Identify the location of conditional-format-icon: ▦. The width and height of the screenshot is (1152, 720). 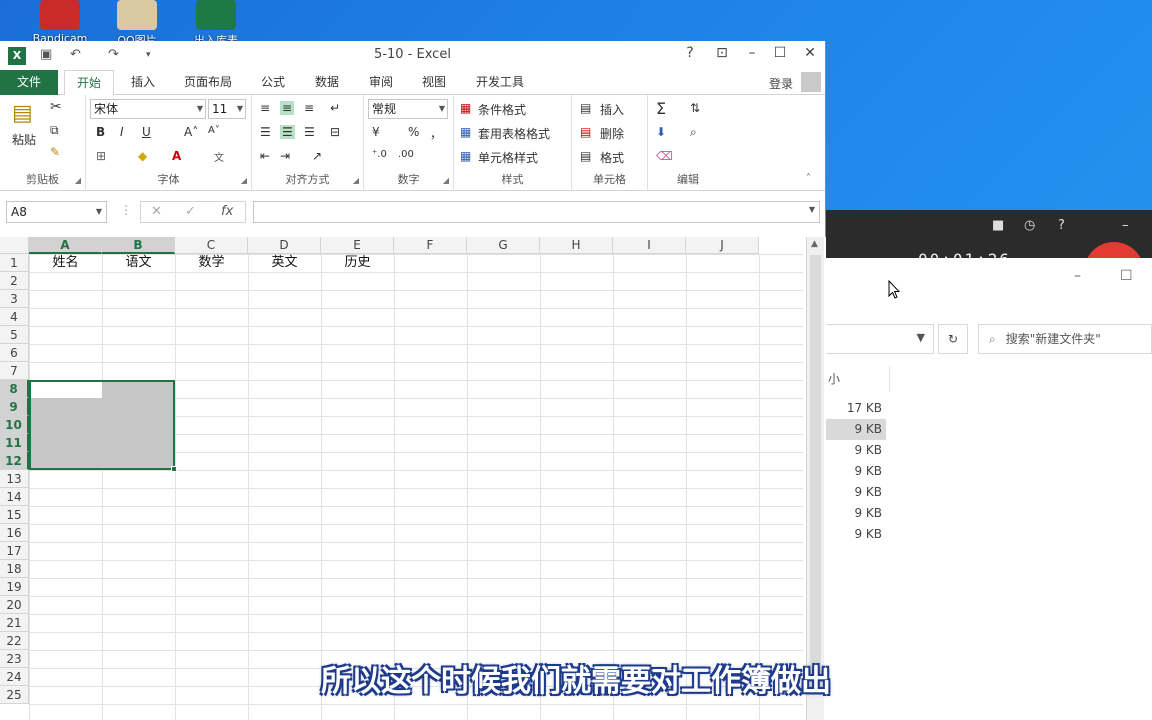
(465, 108).